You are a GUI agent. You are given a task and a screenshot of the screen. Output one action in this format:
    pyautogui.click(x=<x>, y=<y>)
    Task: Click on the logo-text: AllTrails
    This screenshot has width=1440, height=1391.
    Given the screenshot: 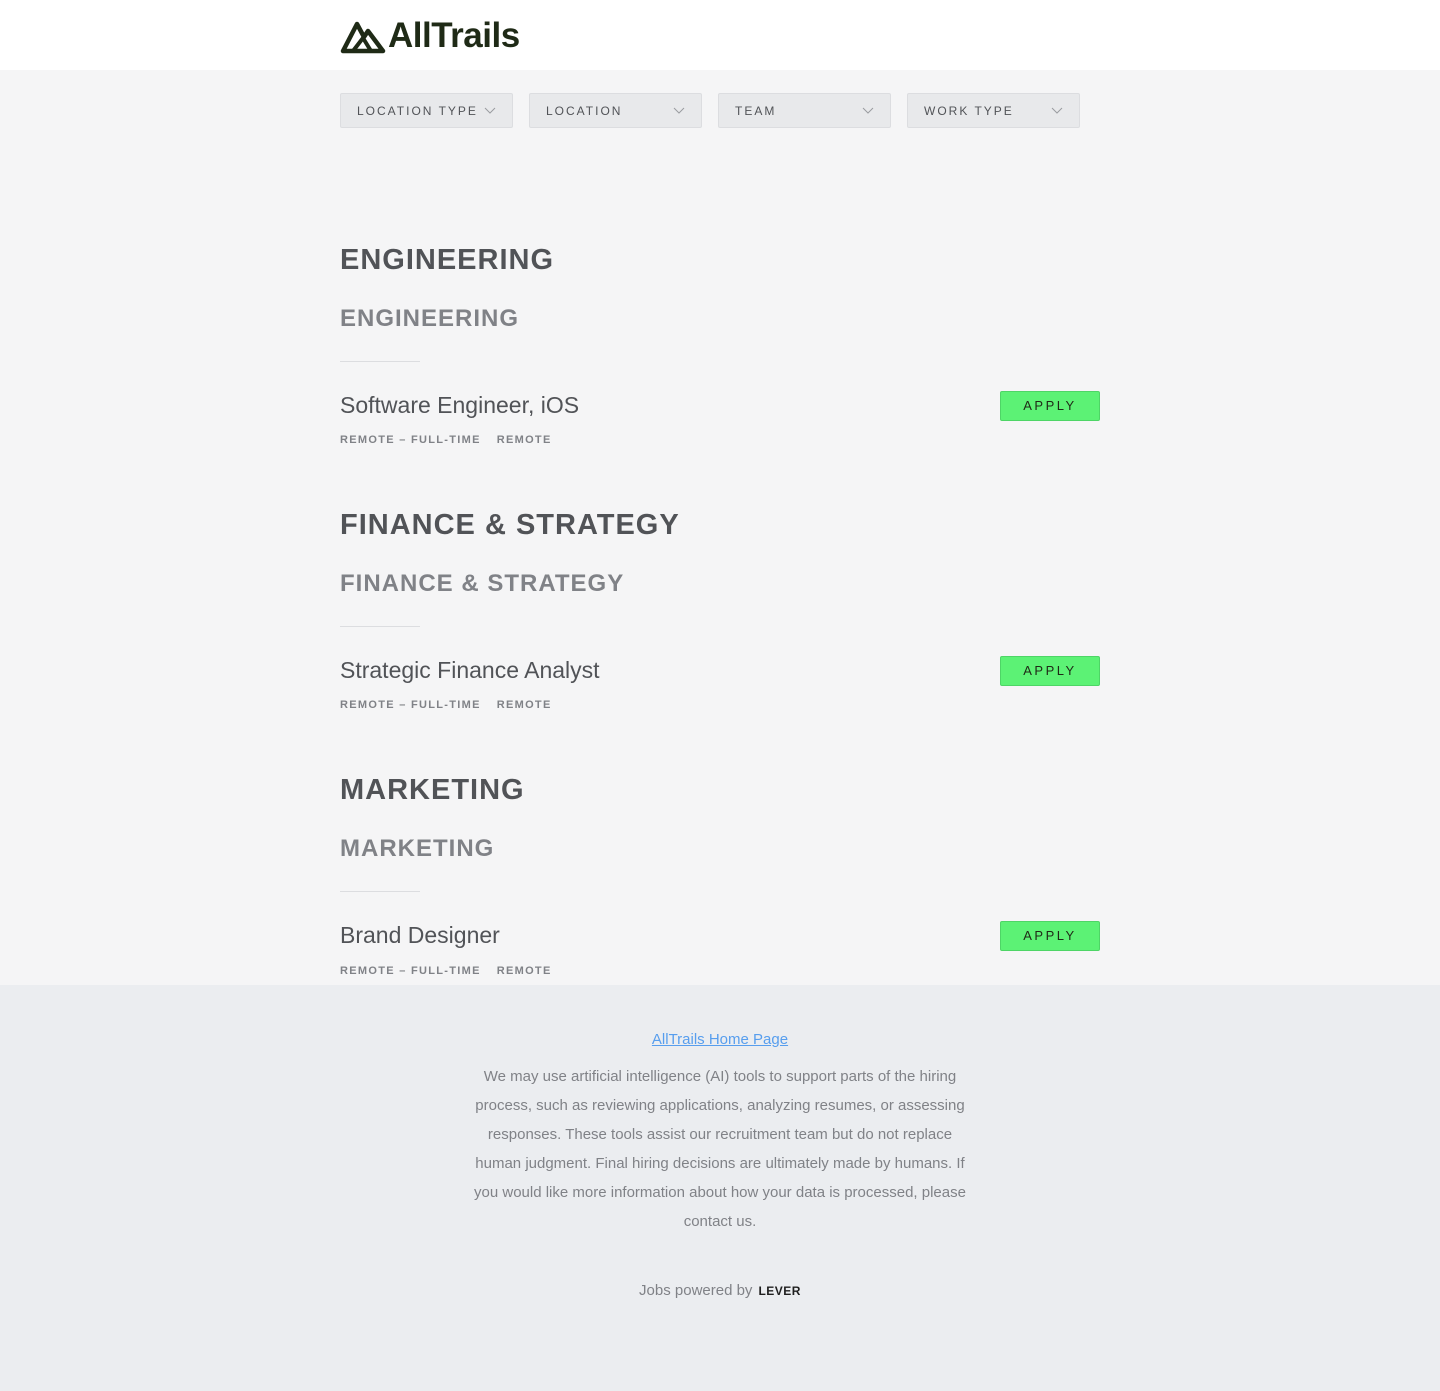 What is the action you would take?
    pyautogui.click(x=454, y=35)
    